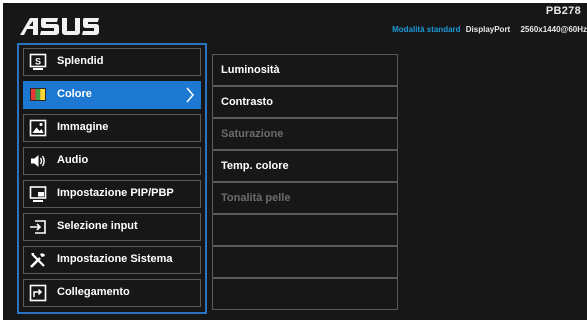 Image resolution: width=587 pixels, height=320 pixels. Describe the element at coordinates (305, 166) in the screenshot. I see `submenu-item-temp-colore: Temp. colore` at that location.